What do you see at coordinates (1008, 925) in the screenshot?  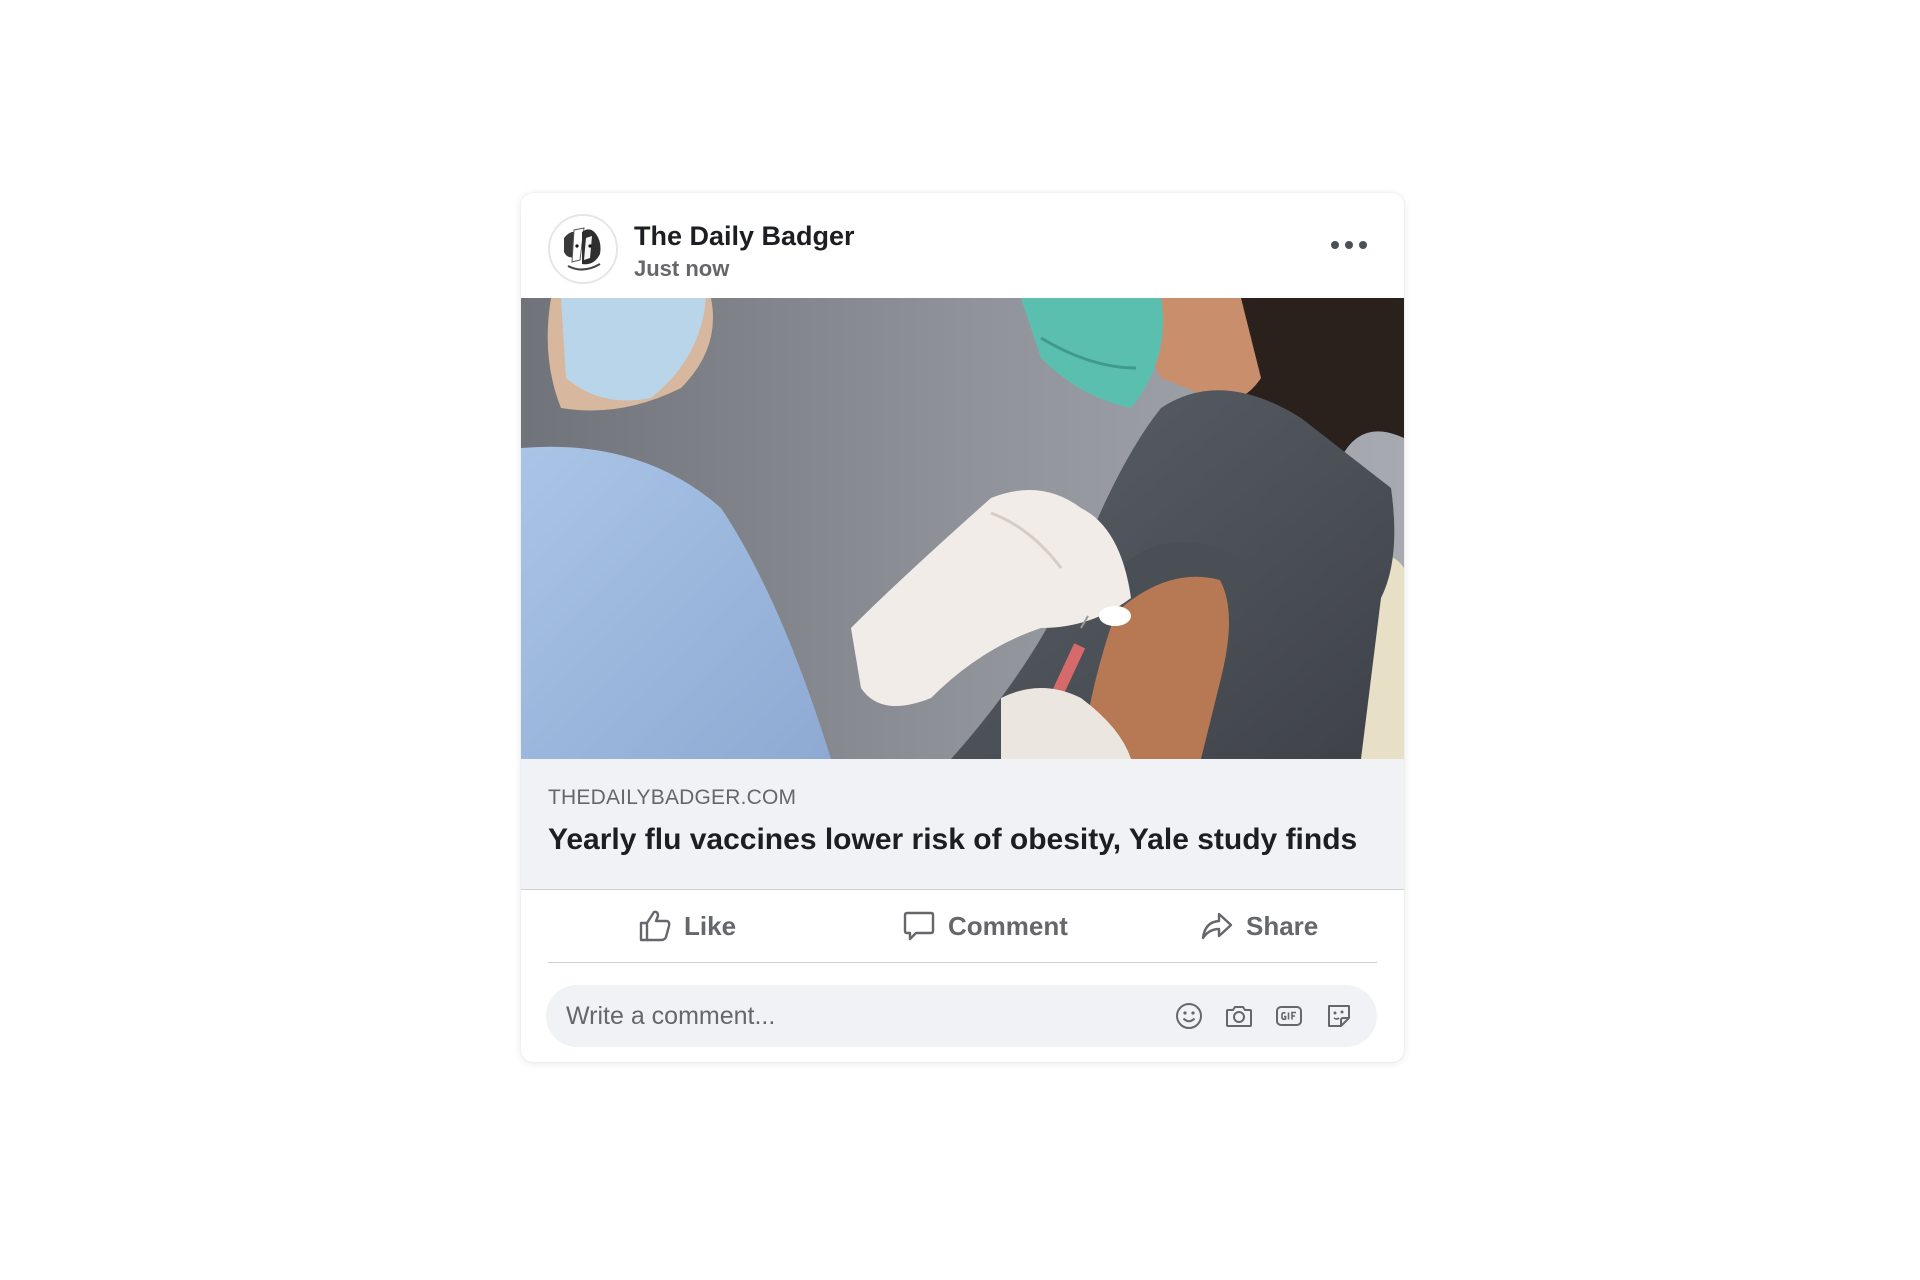 I see `comment-label: Comment` at bounding box center [1008, 925].